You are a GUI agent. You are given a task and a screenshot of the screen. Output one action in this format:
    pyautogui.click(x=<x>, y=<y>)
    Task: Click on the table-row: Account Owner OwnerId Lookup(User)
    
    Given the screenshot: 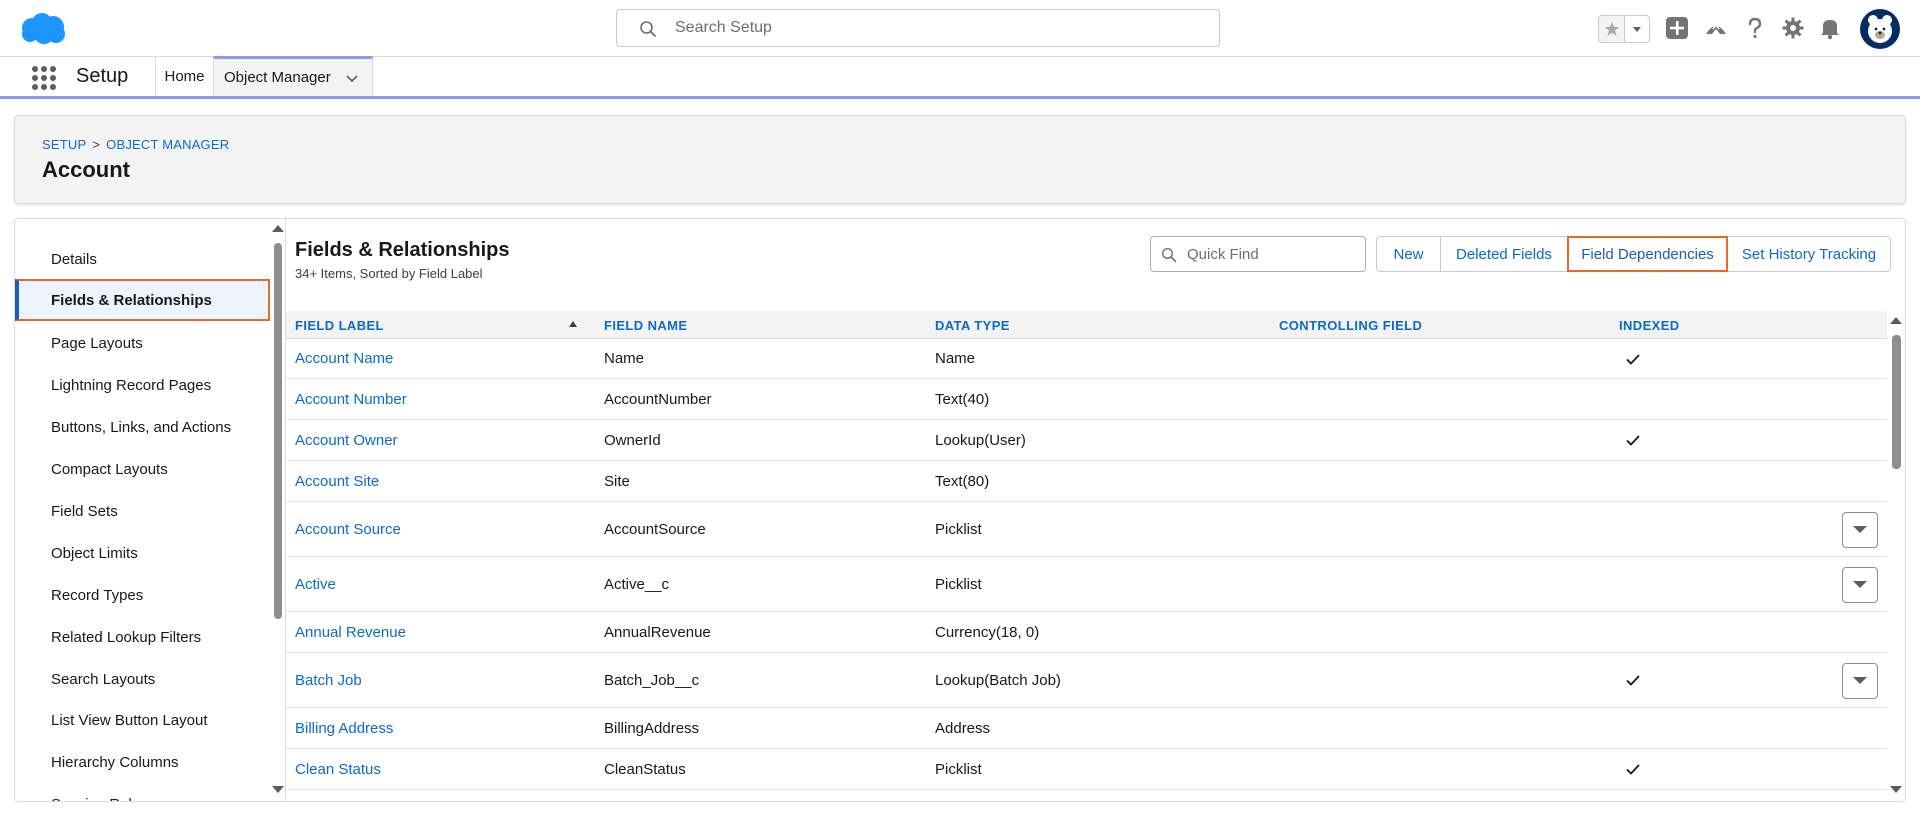 What is the action you would take?
    pyautogui.click(x=1086, y=440)
    